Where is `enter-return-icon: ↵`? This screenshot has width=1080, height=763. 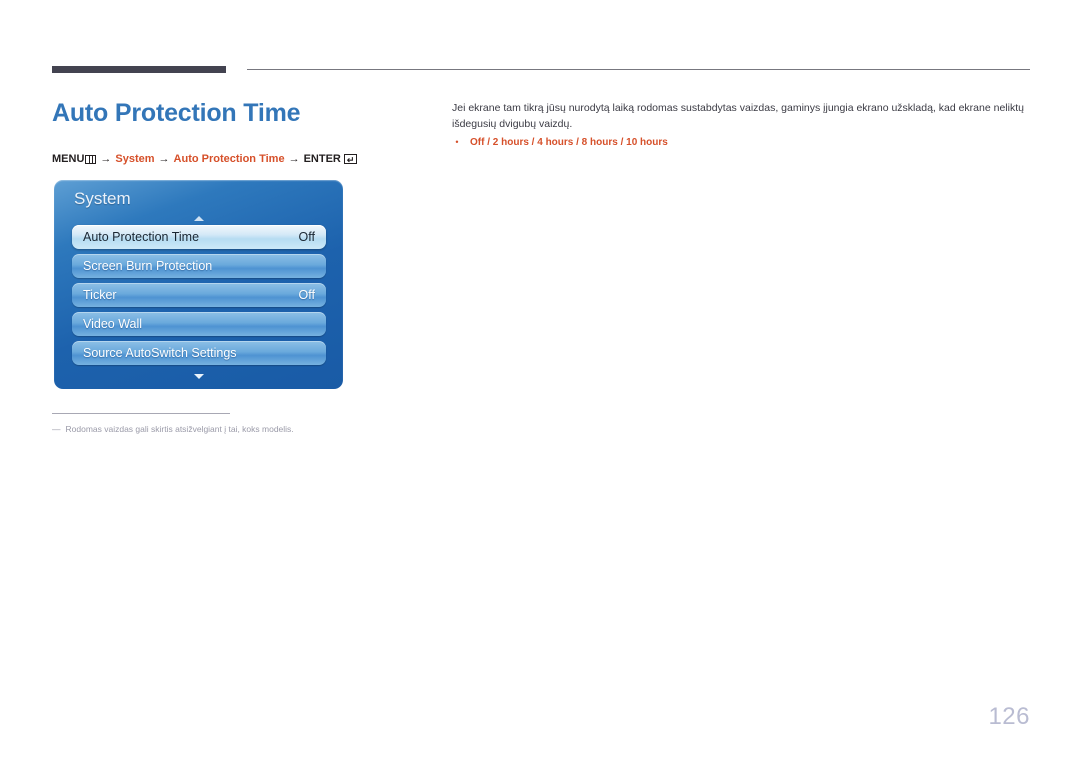
enter-return-icon: ↵ is located at coordinates (350, 159).